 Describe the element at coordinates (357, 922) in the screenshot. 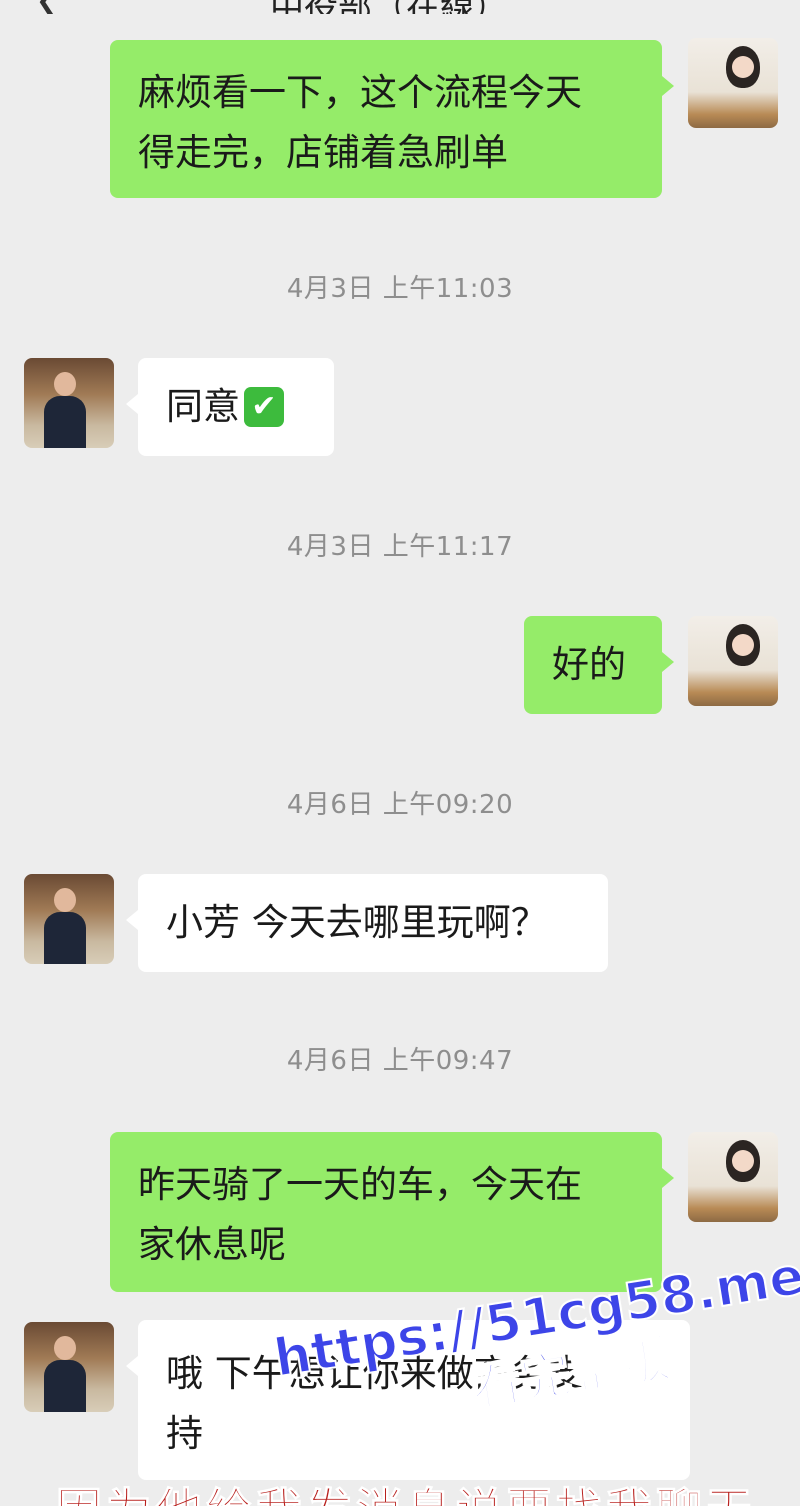

I see `message-text: 小芳 今天去哪里玩啊？` at that location.